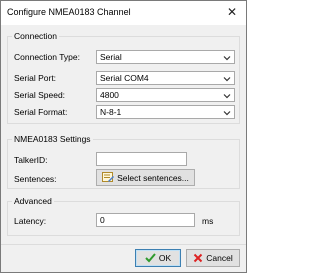 The height and width of the screenshot is (273, 320). I want to click on latency-field, so click(145, 220).